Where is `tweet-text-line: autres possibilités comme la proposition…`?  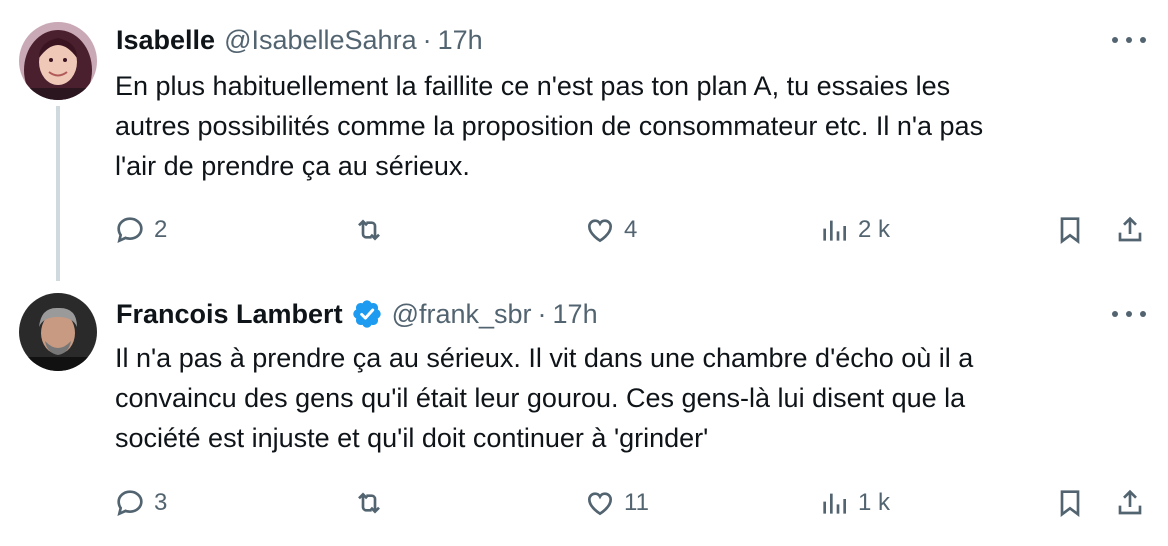
tweet-text-line: autres possibilités comme la proposition… is located at coordinates (549, 126).